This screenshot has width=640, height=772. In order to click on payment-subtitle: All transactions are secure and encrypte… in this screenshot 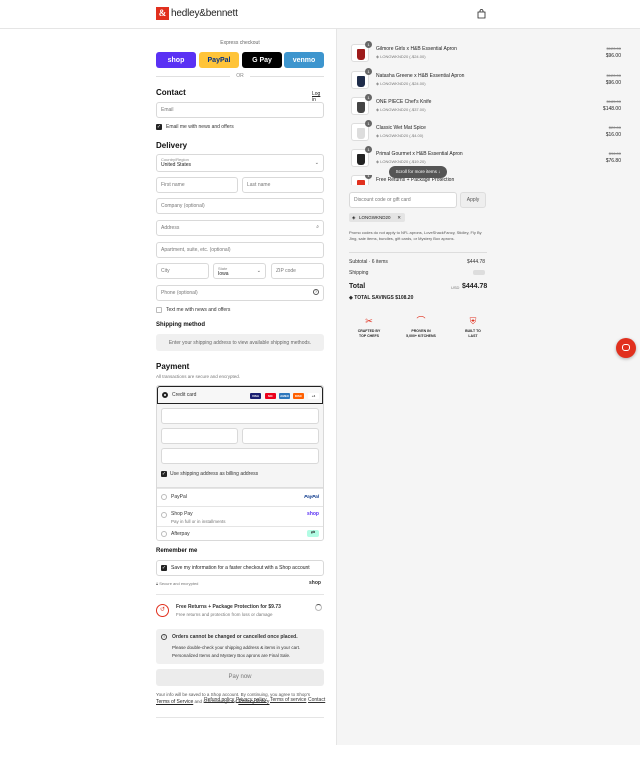, I will do `click(198, 376)`.